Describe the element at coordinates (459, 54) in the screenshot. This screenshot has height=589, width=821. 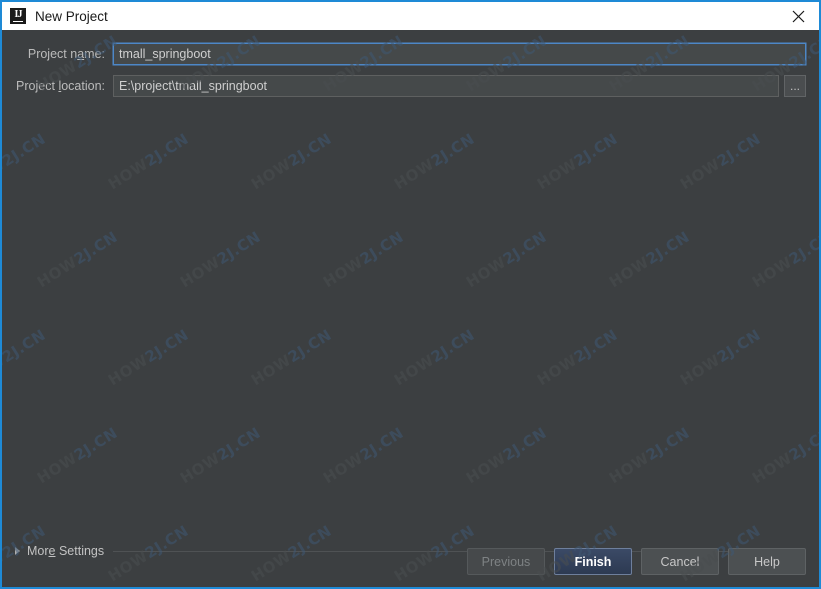
I see `project-name-input` at that location.